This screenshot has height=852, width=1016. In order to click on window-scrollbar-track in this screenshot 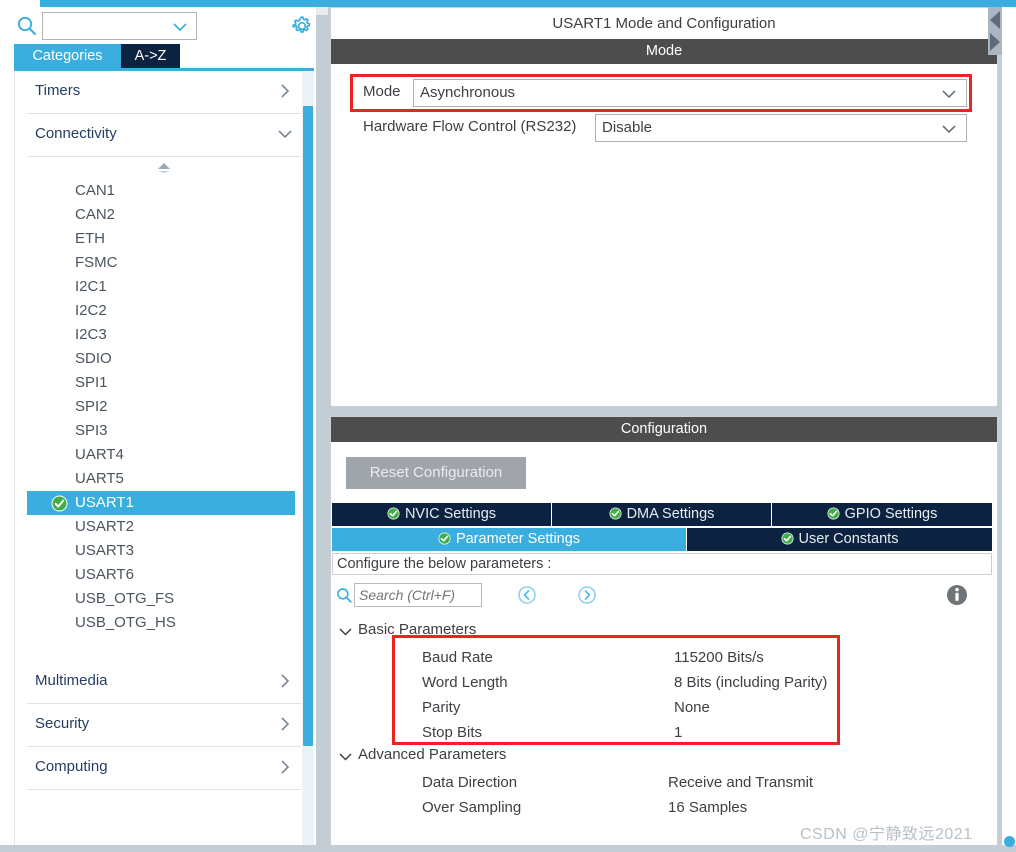, I will do `click(322, 429)`.